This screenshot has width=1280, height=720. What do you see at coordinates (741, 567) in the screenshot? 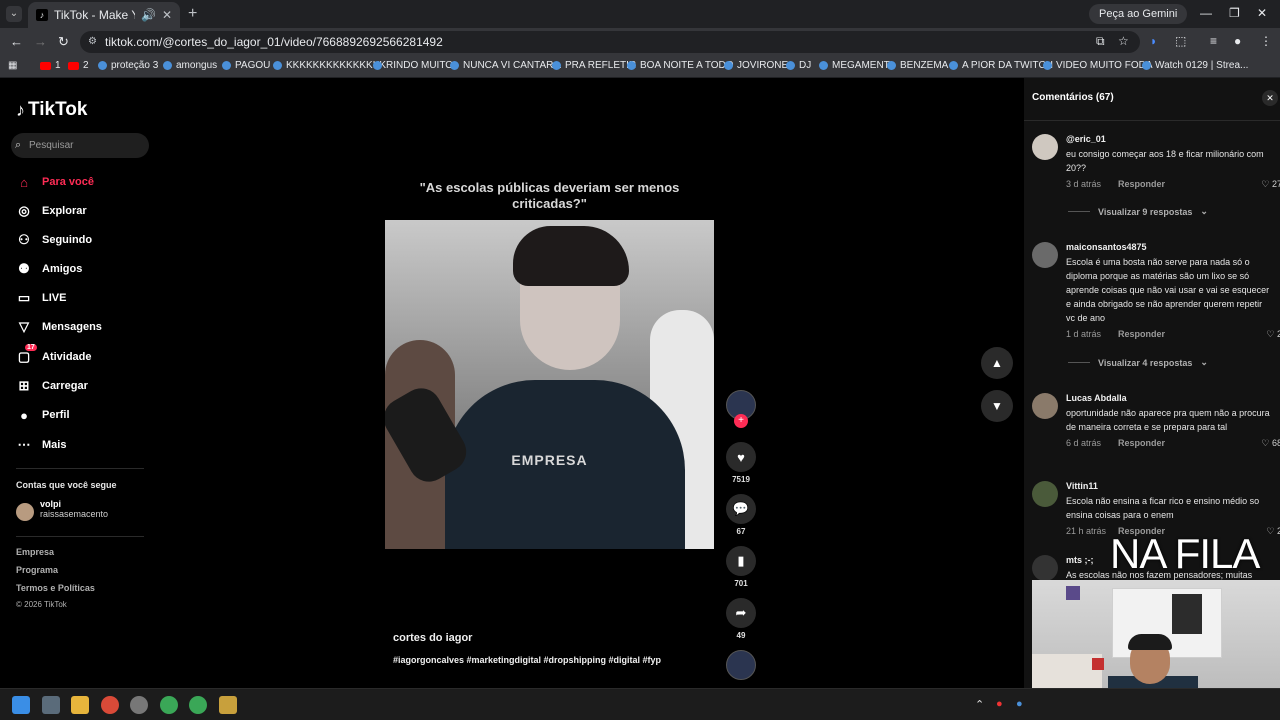
I see `save-button: ▮ 701` at bounding box center [741, 567].